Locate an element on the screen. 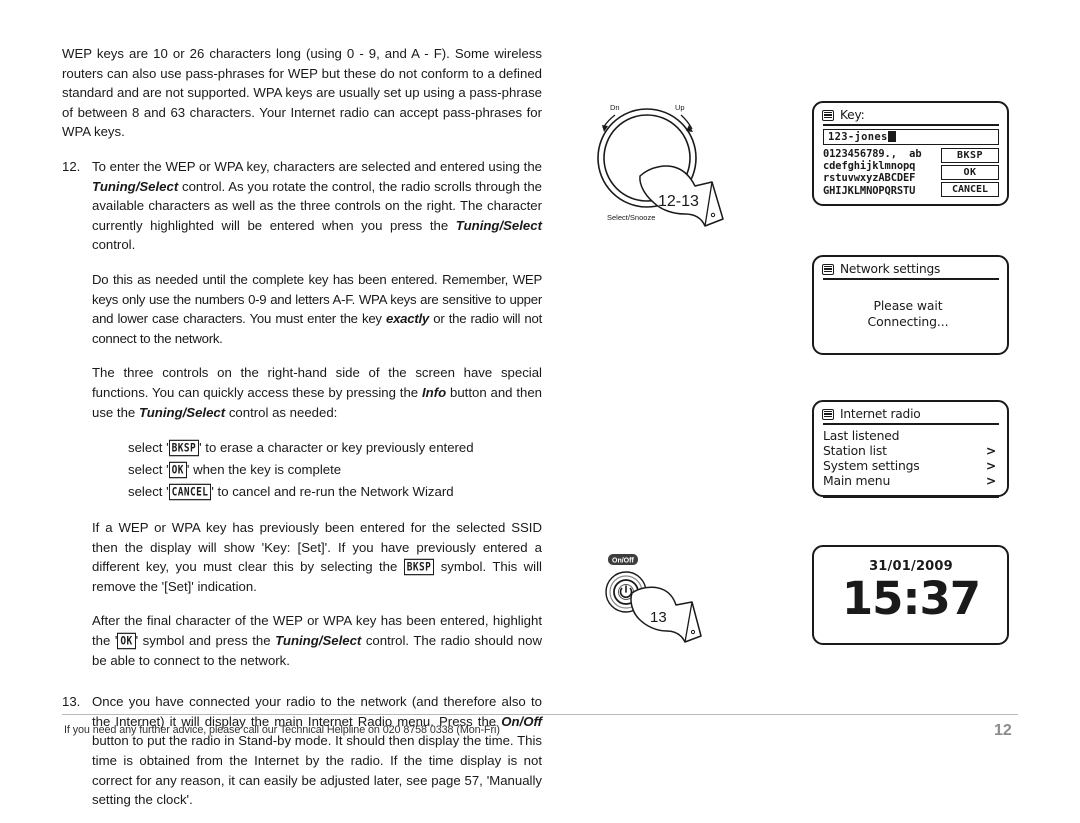 The image size is (1080, 823). network-status-line1: Please wait is located at coordinates (908, 305).